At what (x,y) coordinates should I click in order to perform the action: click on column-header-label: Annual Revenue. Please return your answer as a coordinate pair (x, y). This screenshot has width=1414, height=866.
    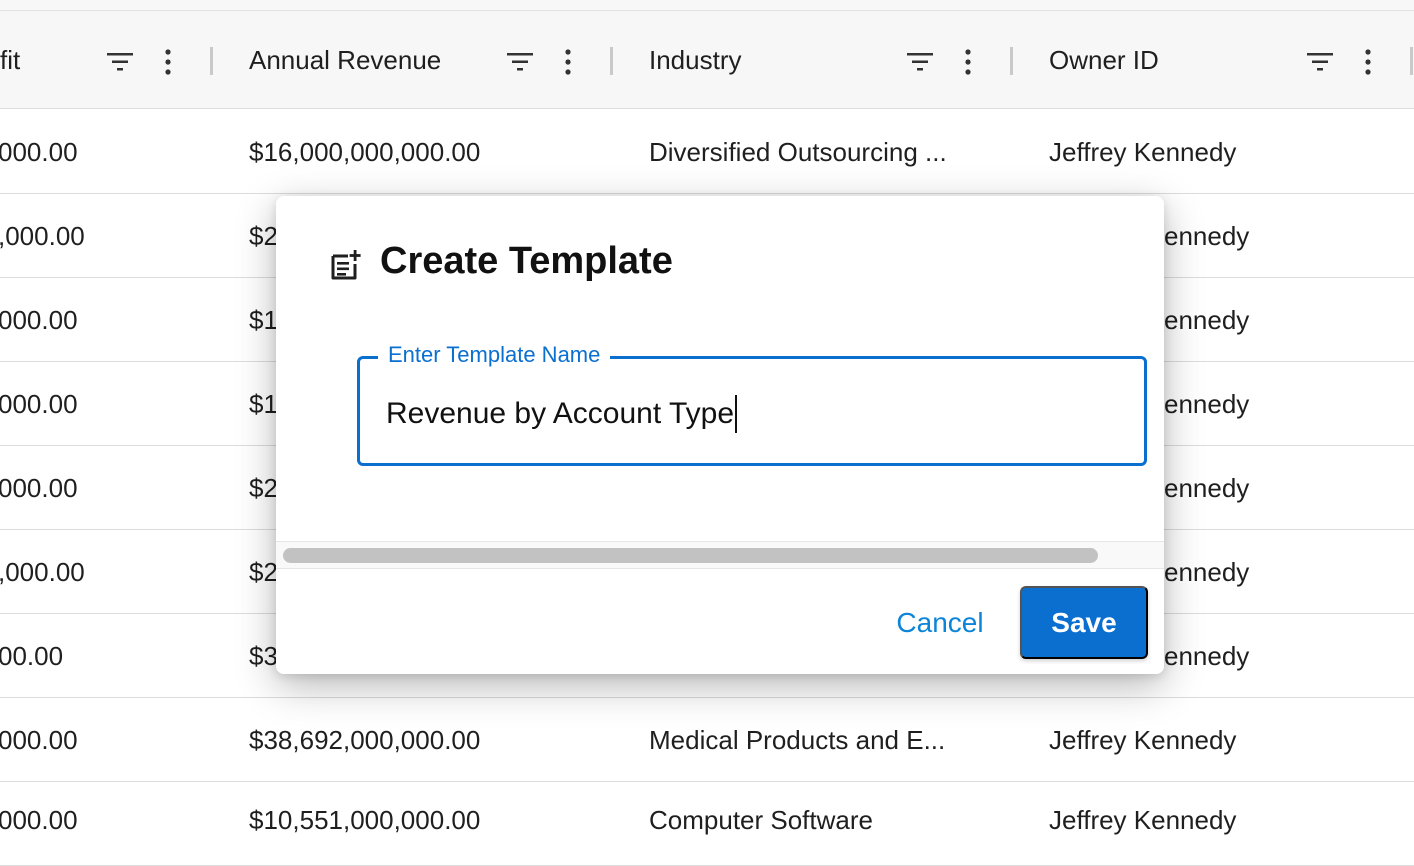
    Looking at the image, I should click on (345, 59).